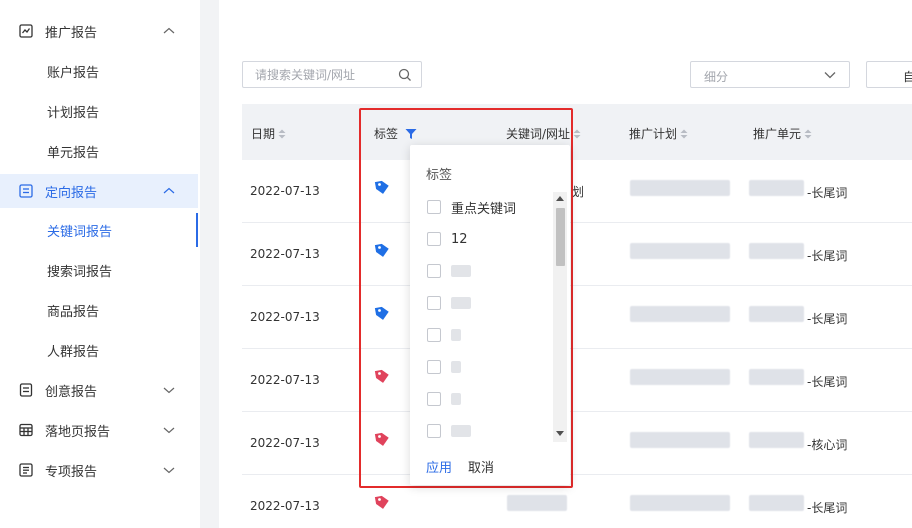  I want to click on tag-option: 重点关键词, so click(471, 207).